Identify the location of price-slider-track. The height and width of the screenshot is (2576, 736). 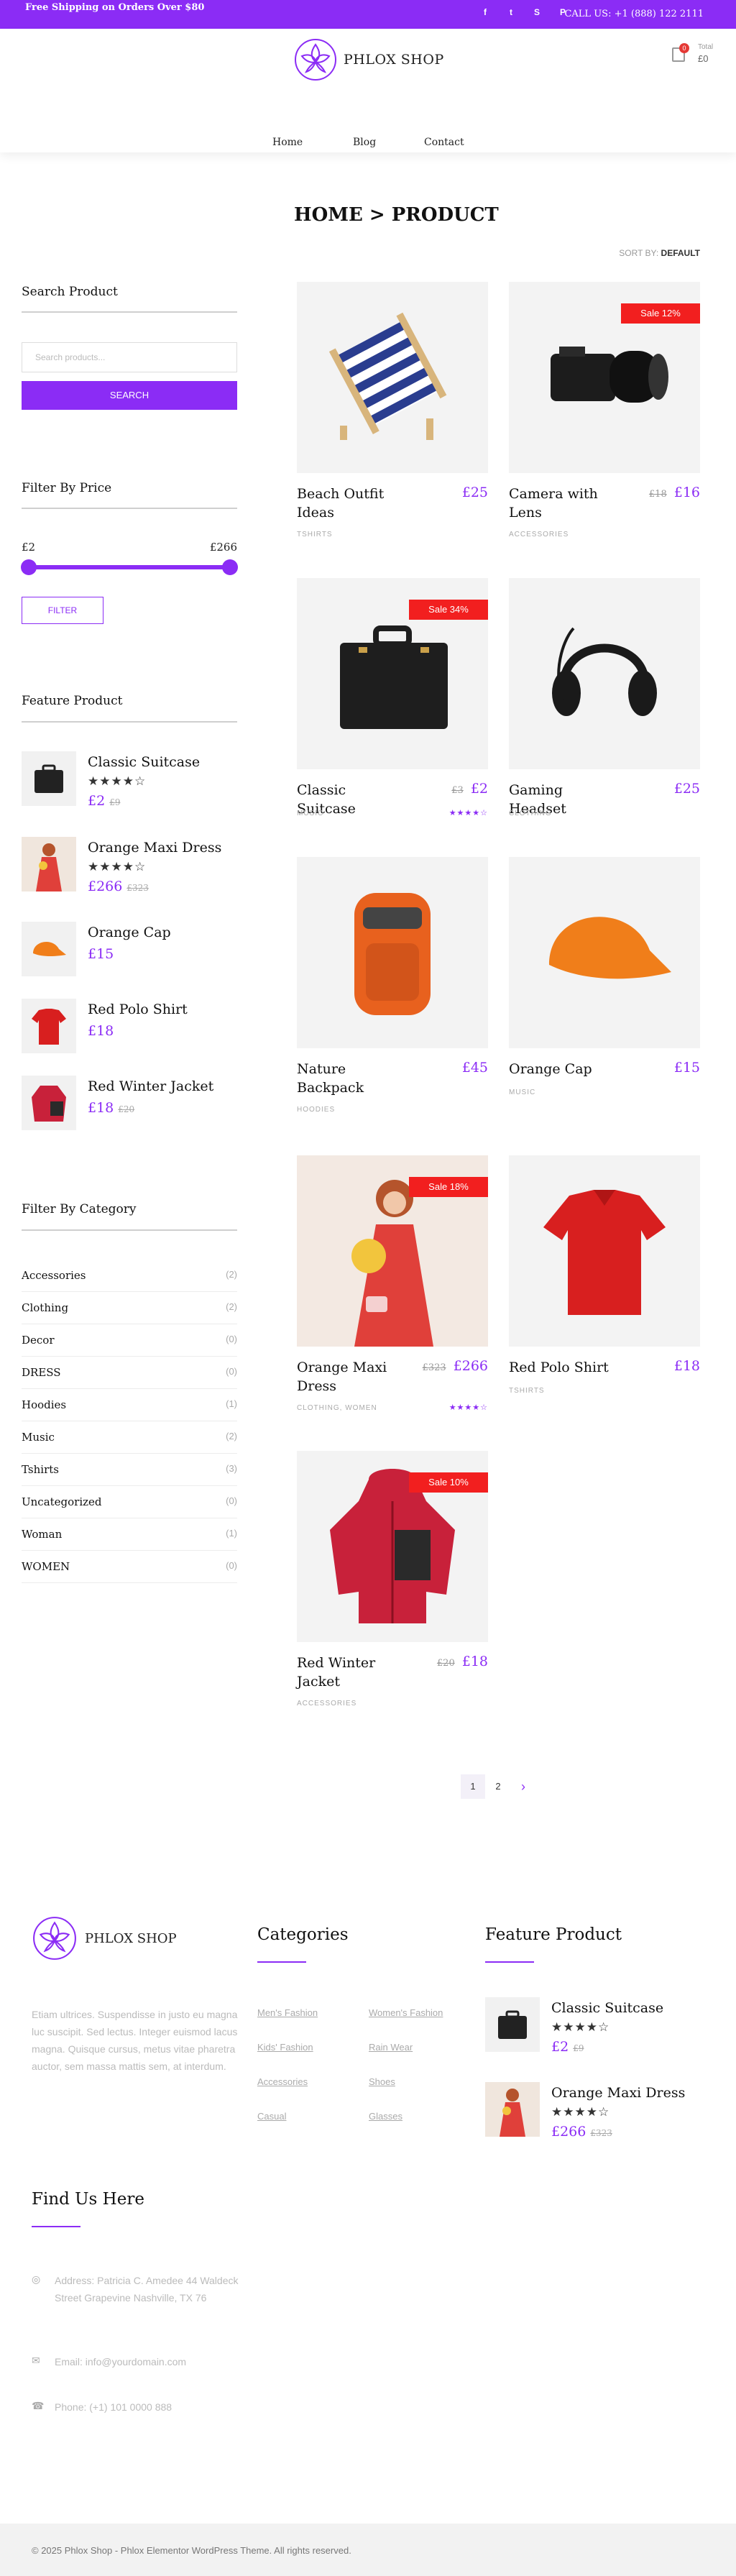
(129, 567).